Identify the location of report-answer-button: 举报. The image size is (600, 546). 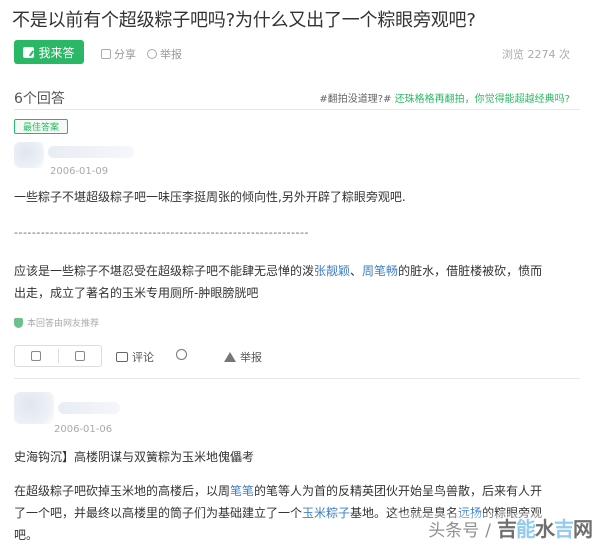
(243, 357).